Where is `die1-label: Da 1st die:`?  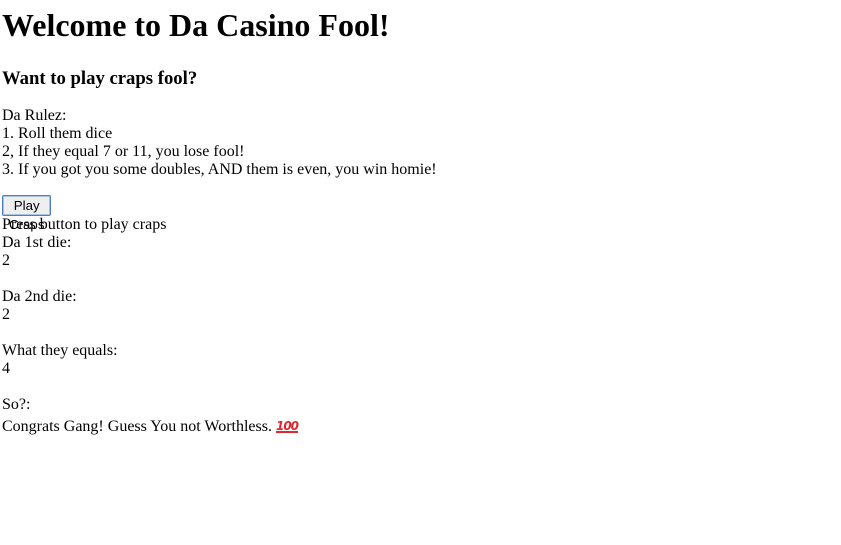 die1-label: Da 1st die: is located at coordinates (37, 242).